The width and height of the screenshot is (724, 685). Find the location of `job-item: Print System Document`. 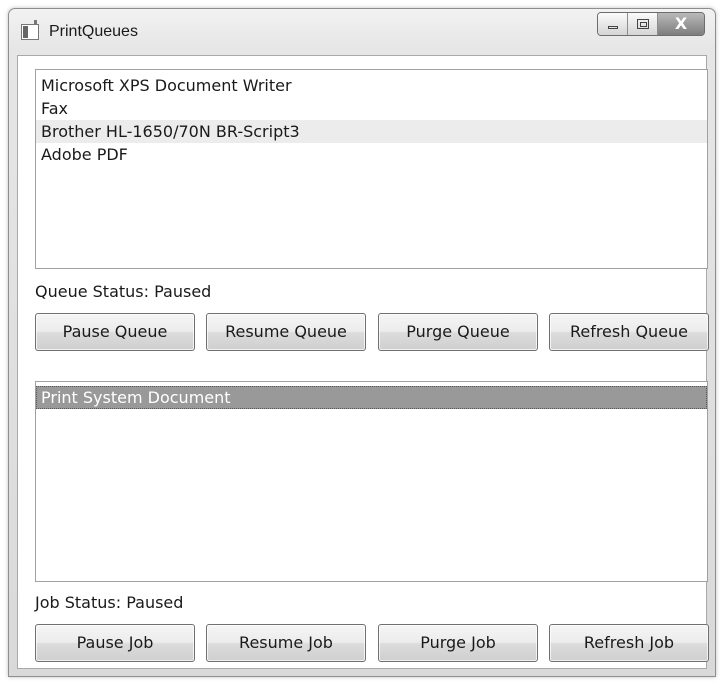

job-item: Print System Document is located at coordinates (371, 397).